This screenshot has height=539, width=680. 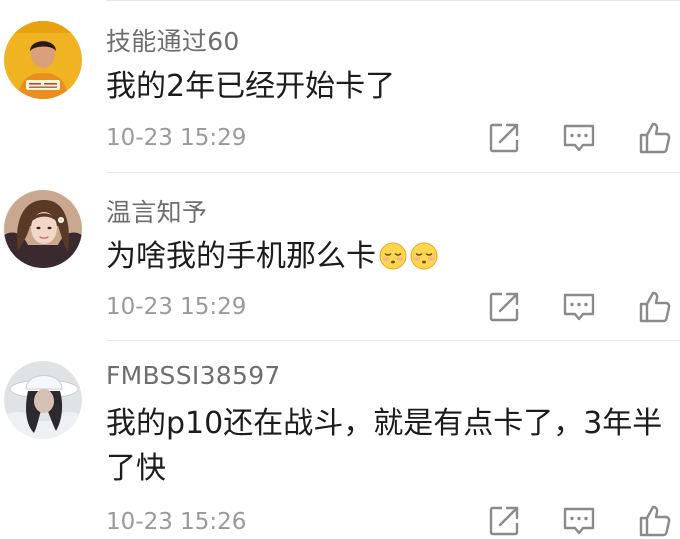 I want to click on comment-time: 10-23 15:26, so click(x=176, y=522).